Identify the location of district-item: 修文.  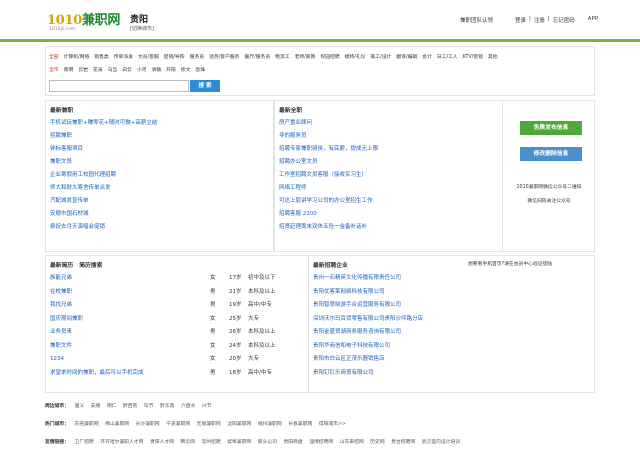
(186, 70).